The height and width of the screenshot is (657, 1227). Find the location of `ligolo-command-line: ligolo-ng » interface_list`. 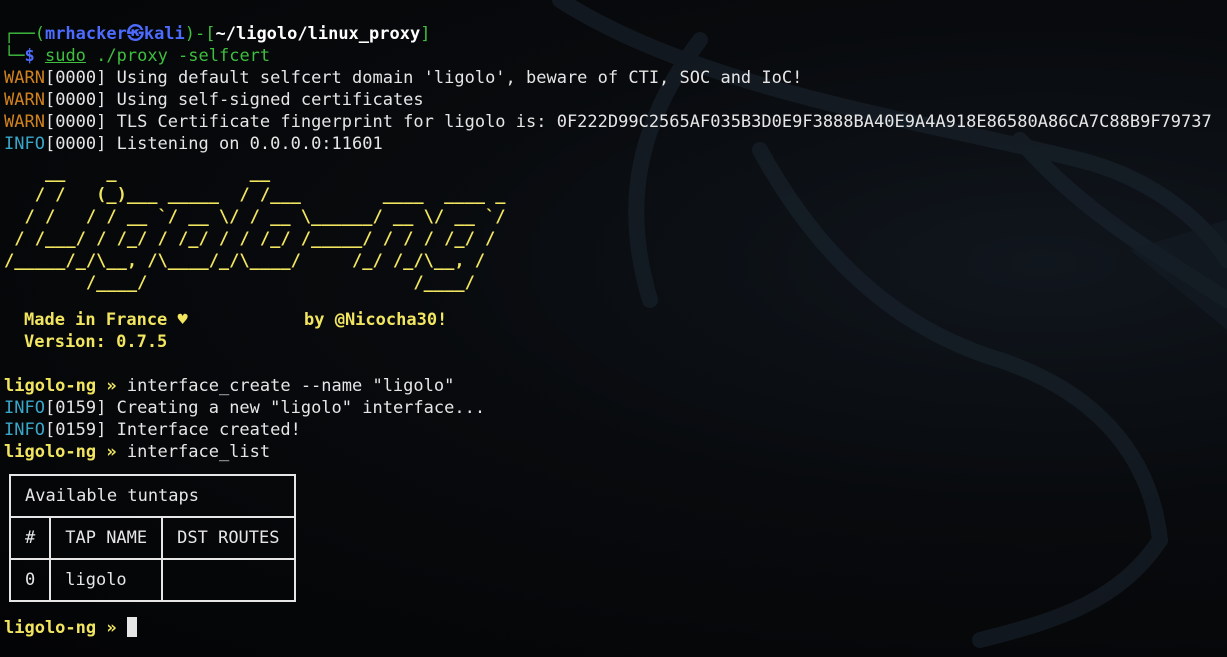

ligolo-command-line: ligolo-ng » interface_list is located at coordinates (137, 452).